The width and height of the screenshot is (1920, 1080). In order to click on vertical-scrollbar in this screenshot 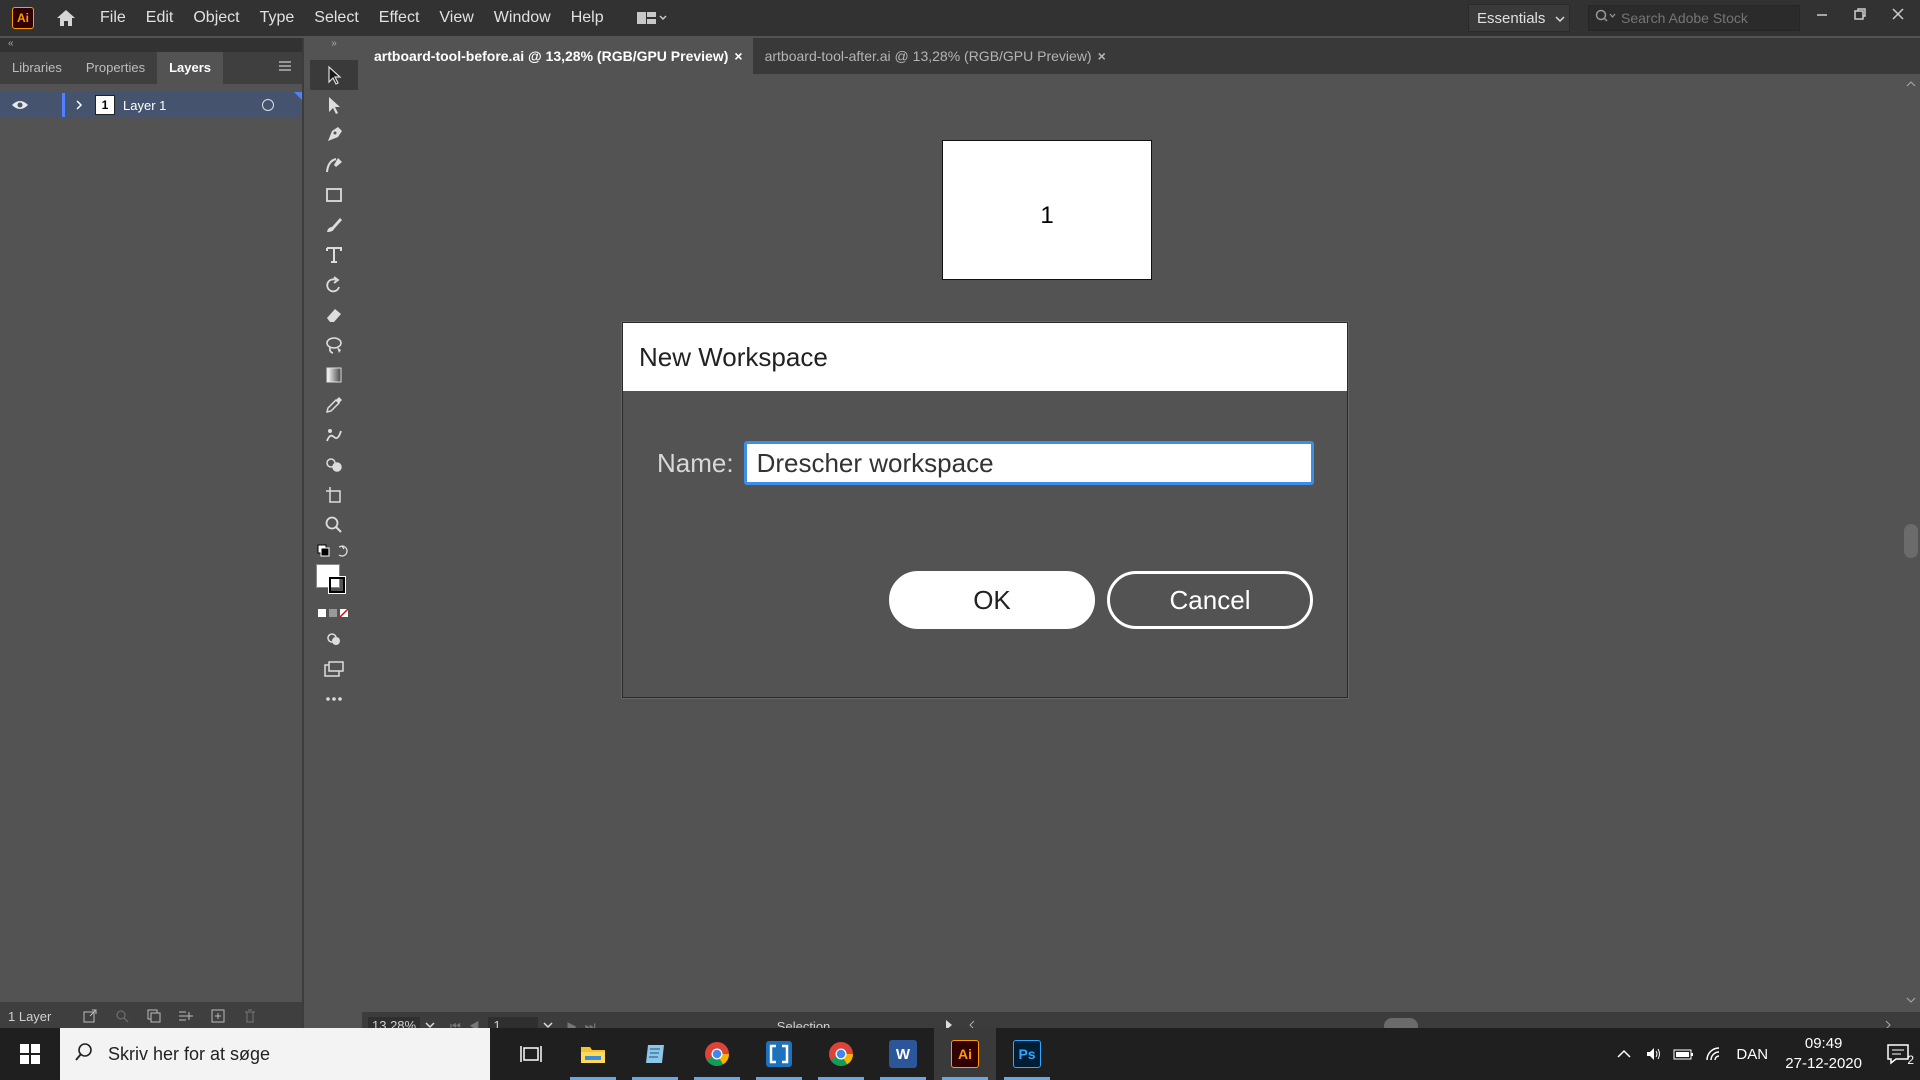, I will do `click(1911, 543)`.